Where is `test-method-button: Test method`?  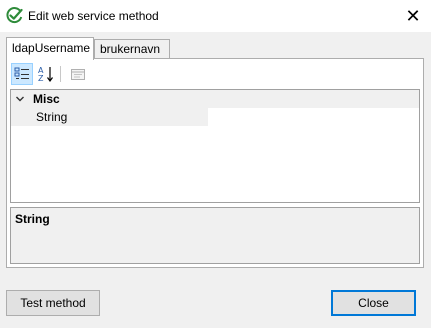 test-method-button: Test method is located at coordinates (53, 303).